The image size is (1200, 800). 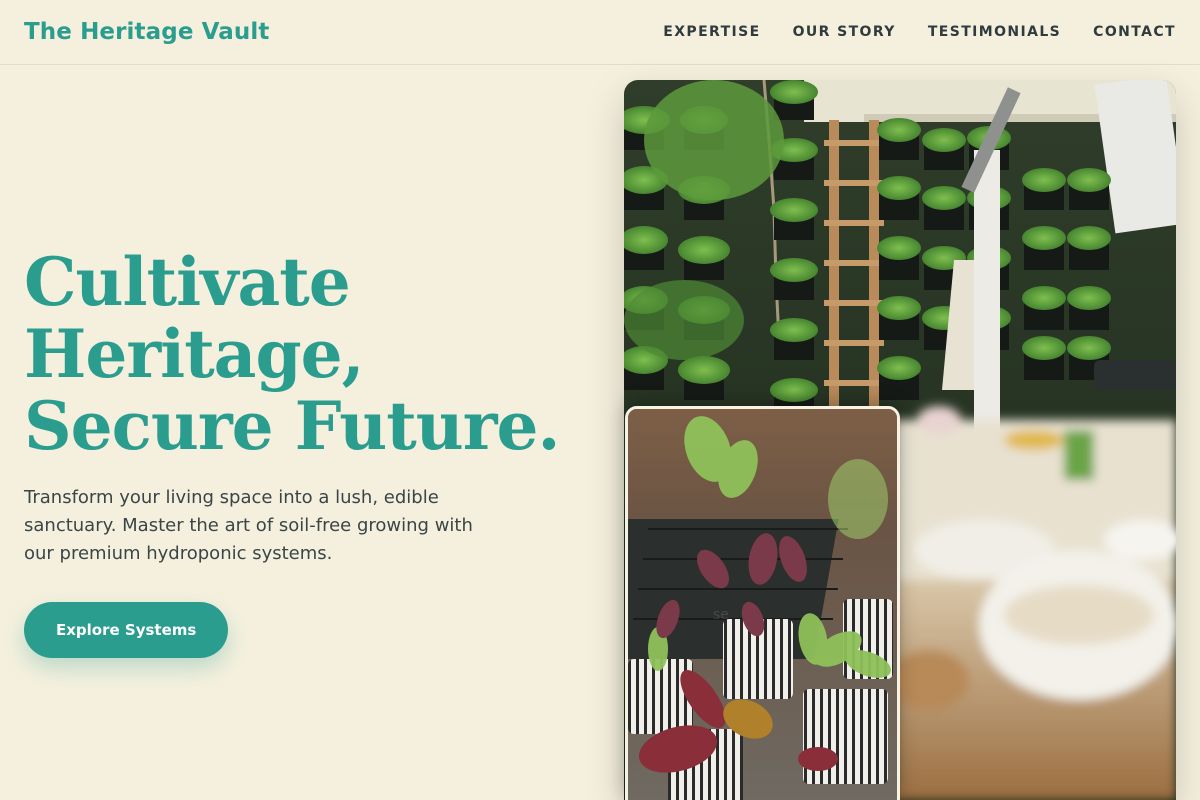 I want to click on headline-line-2: Heritage,, so click(x=194, y=354).